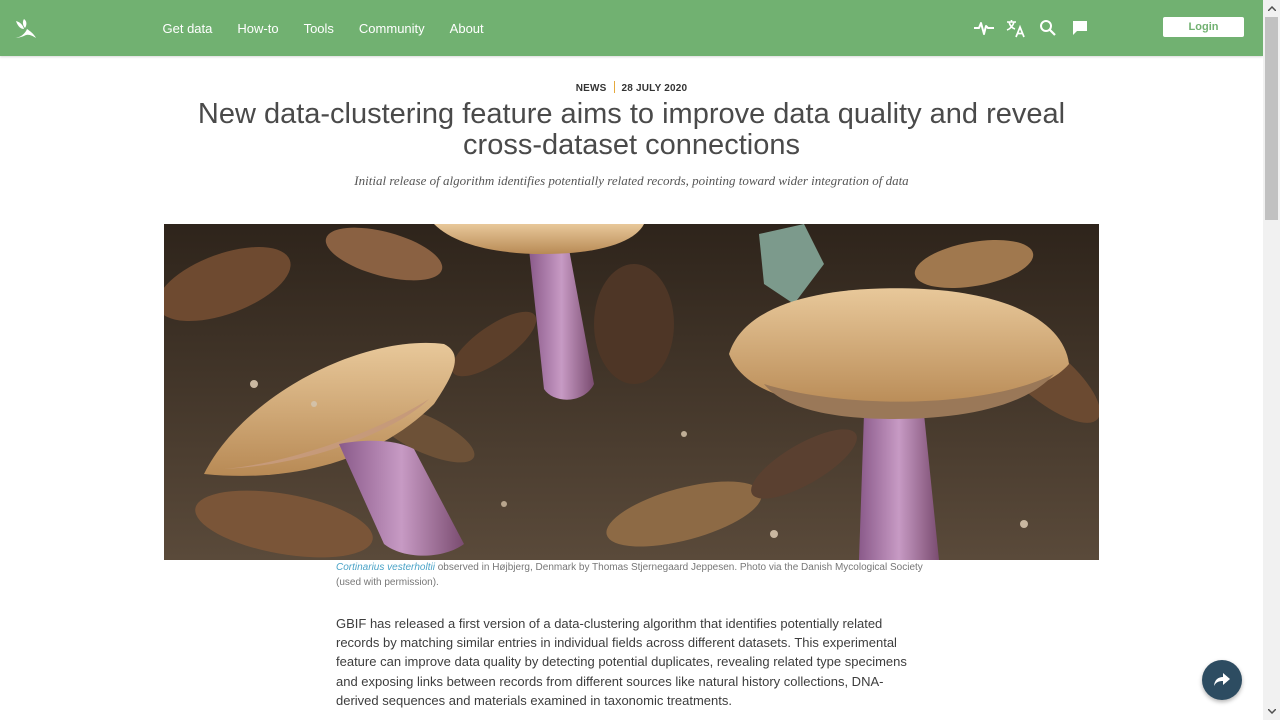  I want to click on search-icon, so click(1048, 28).